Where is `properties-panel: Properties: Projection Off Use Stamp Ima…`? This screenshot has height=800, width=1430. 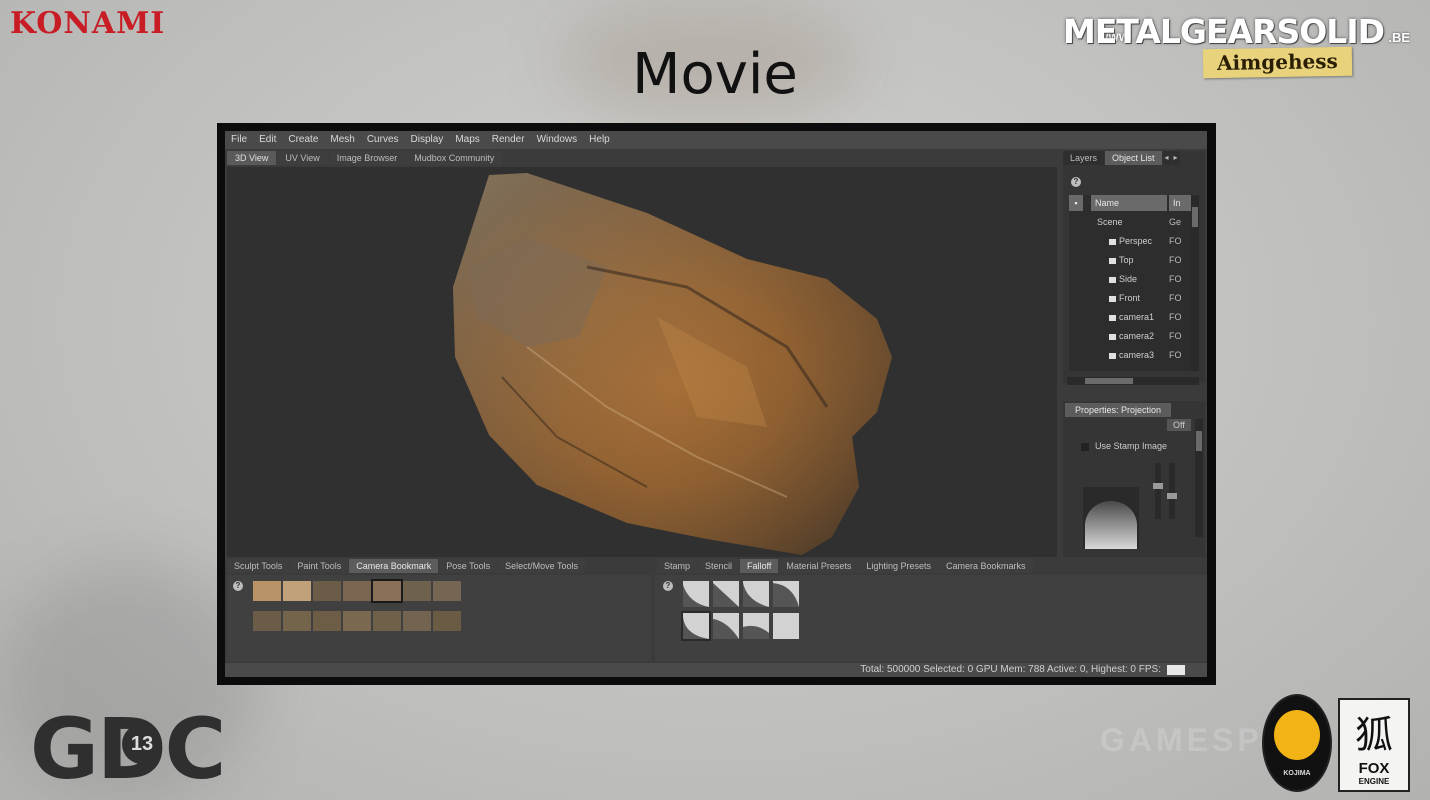 properties-panel: Properties: Projection Off Use Stamp Ima… is located at coordinates (1134, 479).